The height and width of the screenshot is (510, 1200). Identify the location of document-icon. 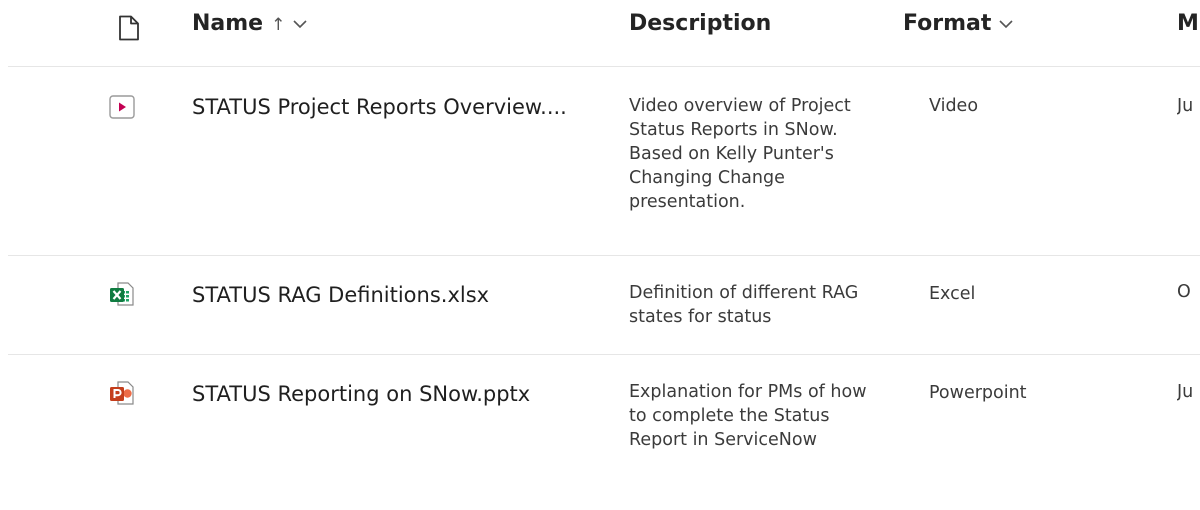
(129, 28).